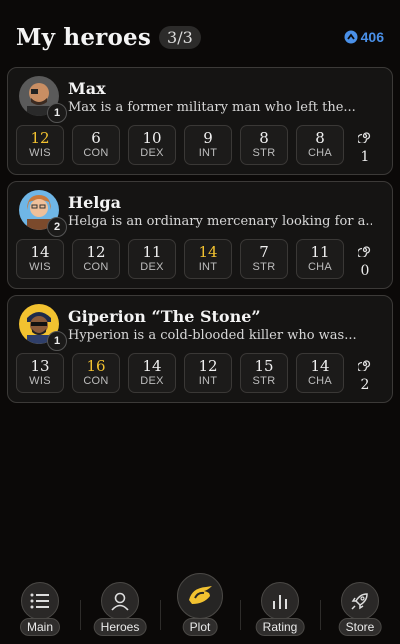  I want to click on stat-str: 8 STR, so click(264, 145).